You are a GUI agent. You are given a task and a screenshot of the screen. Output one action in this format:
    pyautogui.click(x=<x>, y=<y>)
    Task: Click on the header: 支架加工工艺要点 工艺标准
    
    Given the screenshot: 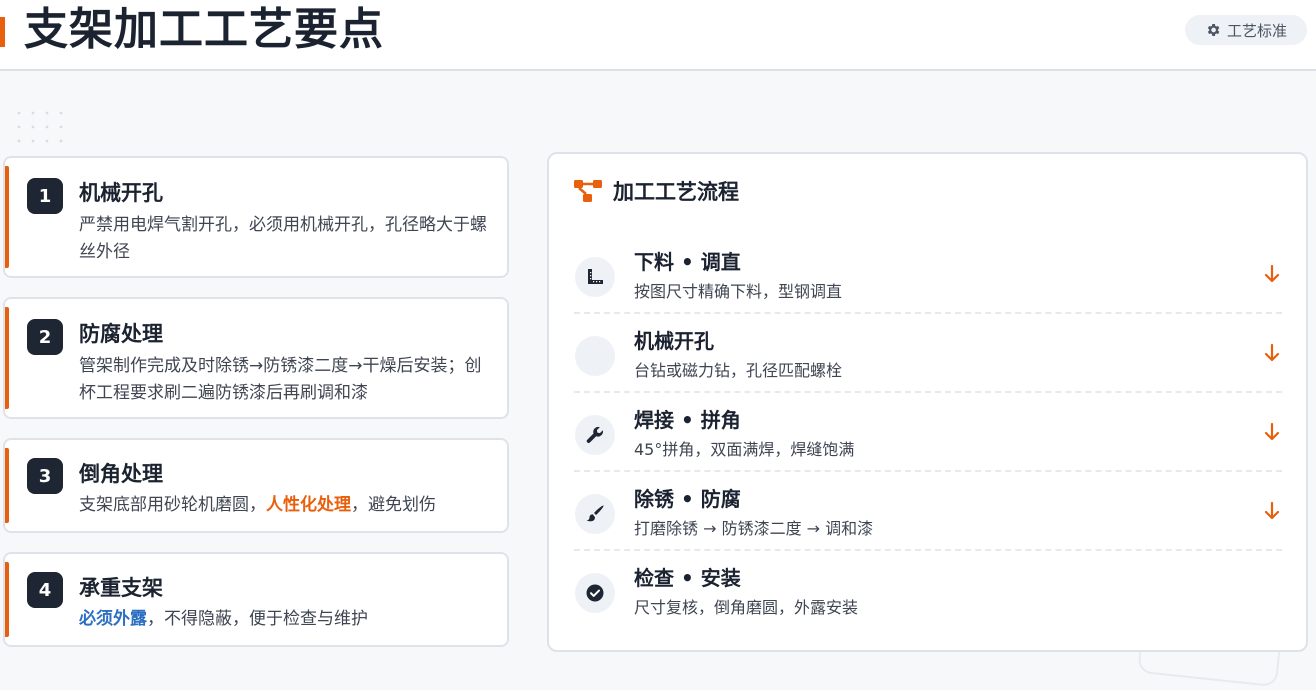 What is the action you would take?
    pyautogui.click(x=658, y=35)
    